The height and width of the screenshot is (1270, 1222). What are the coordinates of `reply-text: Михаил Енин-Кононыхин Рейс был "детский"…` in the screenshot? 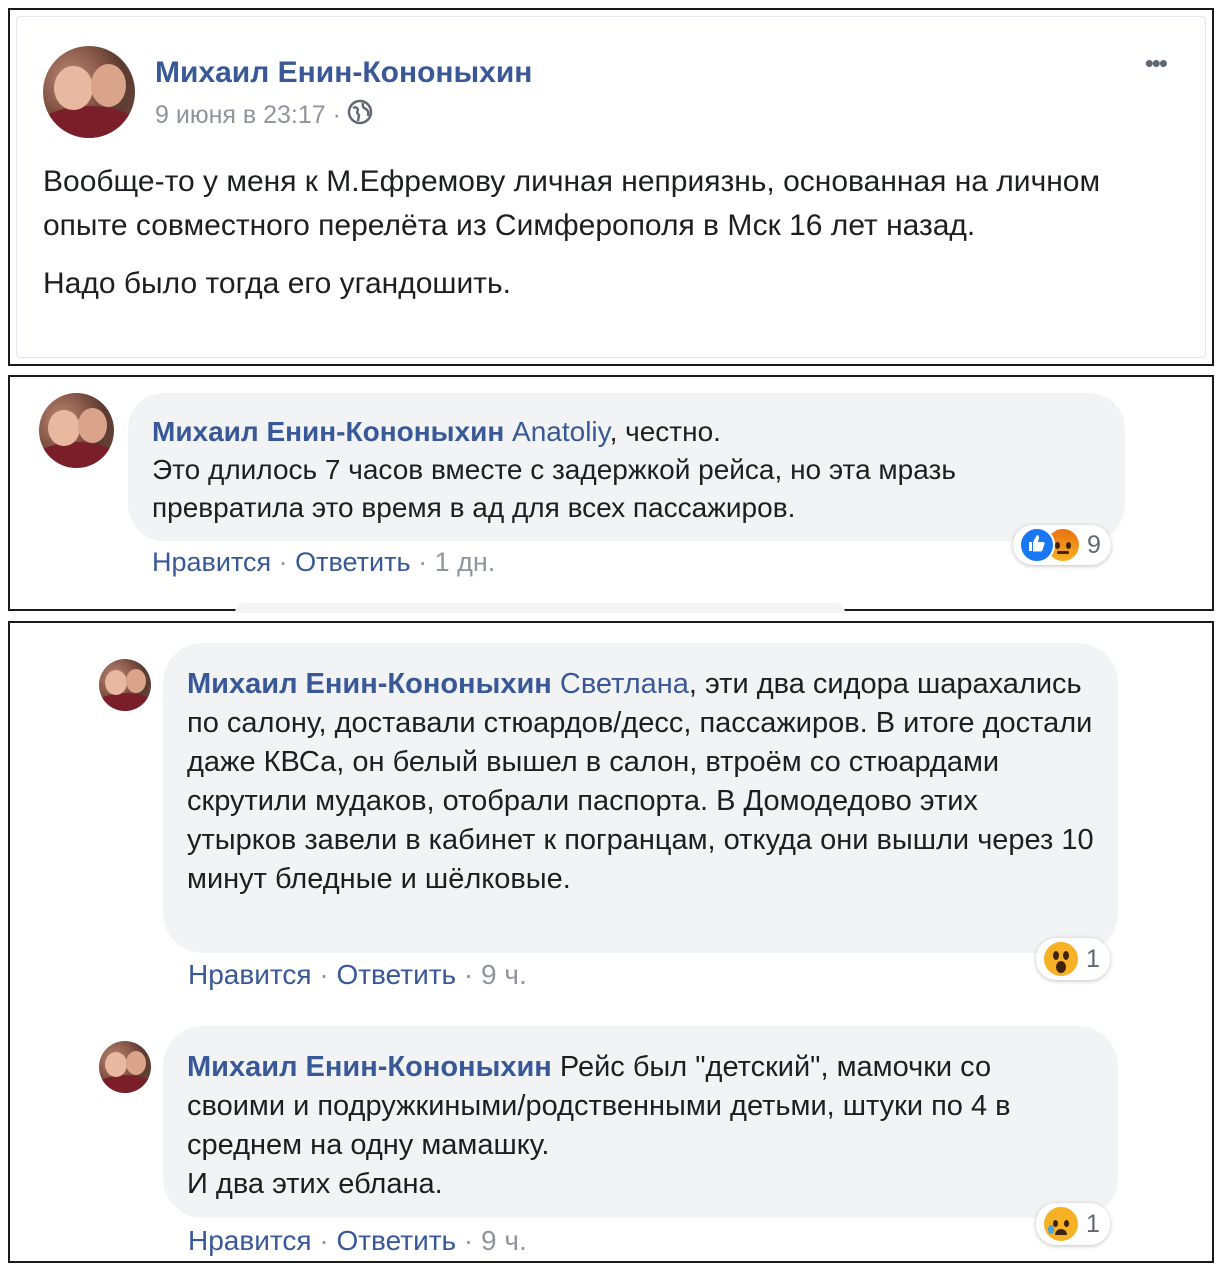 It's located at (640, 1126).